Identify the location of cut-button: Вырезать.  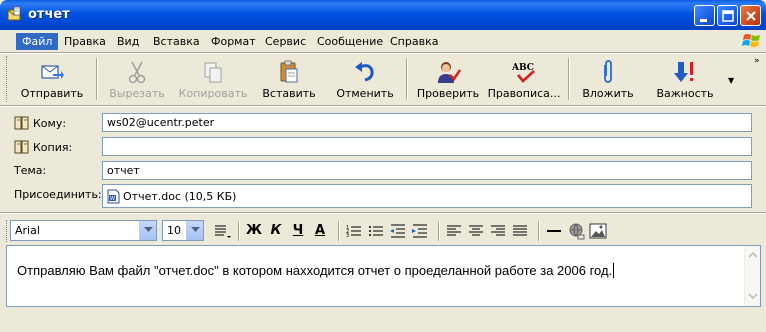
(137, 79).